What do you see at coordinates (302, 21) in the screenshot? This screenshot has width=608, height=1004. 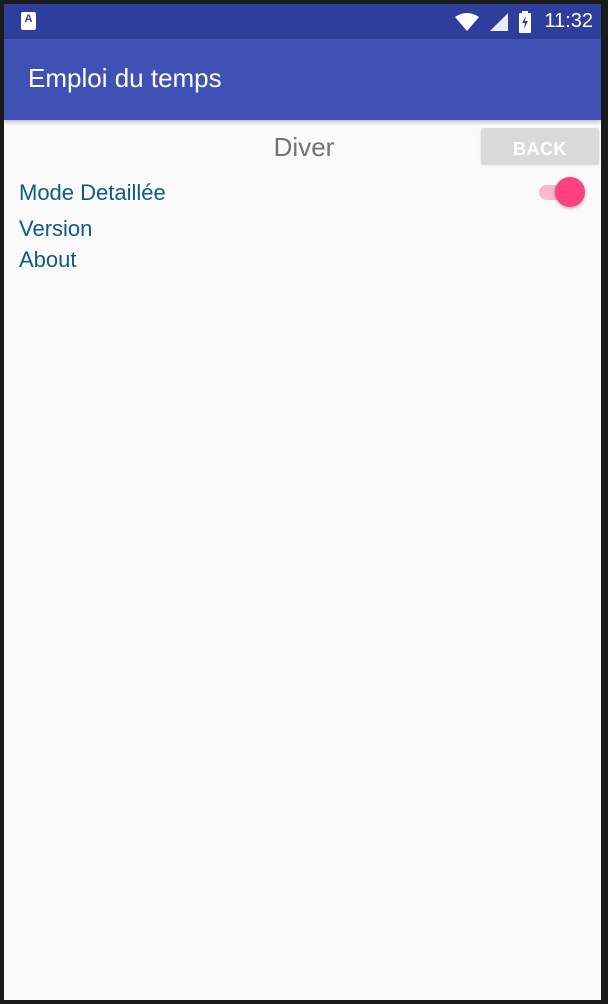 I see `status-bar: A 11:32` at bounding box center [302, 21].